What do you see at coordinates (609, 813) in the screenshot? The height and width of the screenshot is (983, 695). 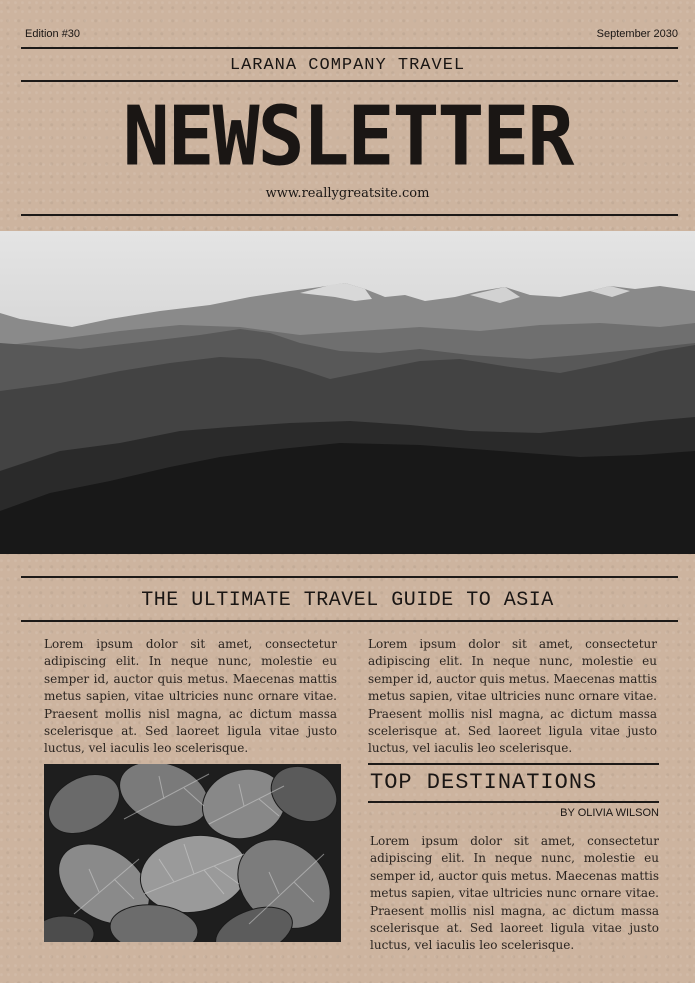 I see `author-byline: BY OLIVIA WILSON` at bounding box center [609, 813].